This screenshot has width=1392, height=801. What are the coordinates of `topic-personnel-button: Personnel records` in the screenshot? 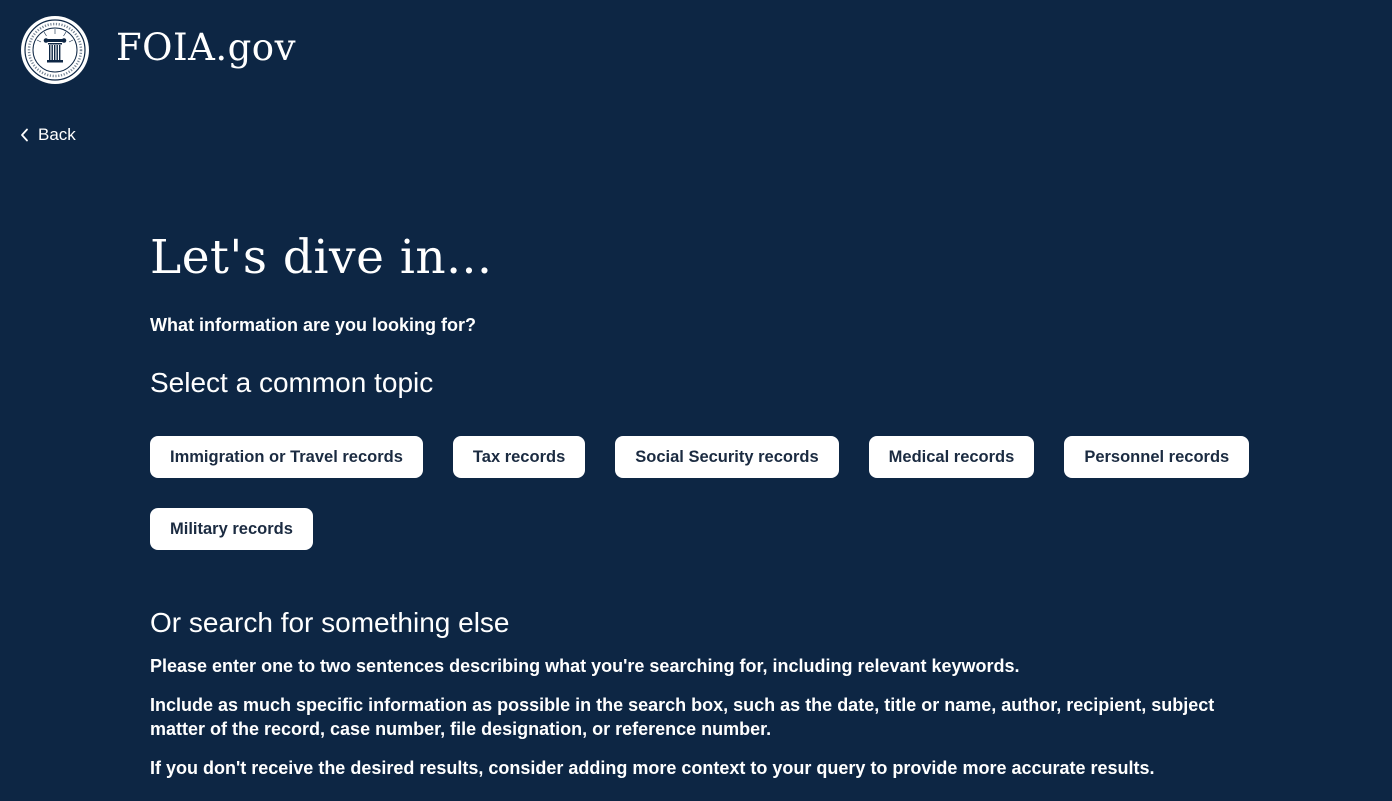 It's located at (1157, 457).